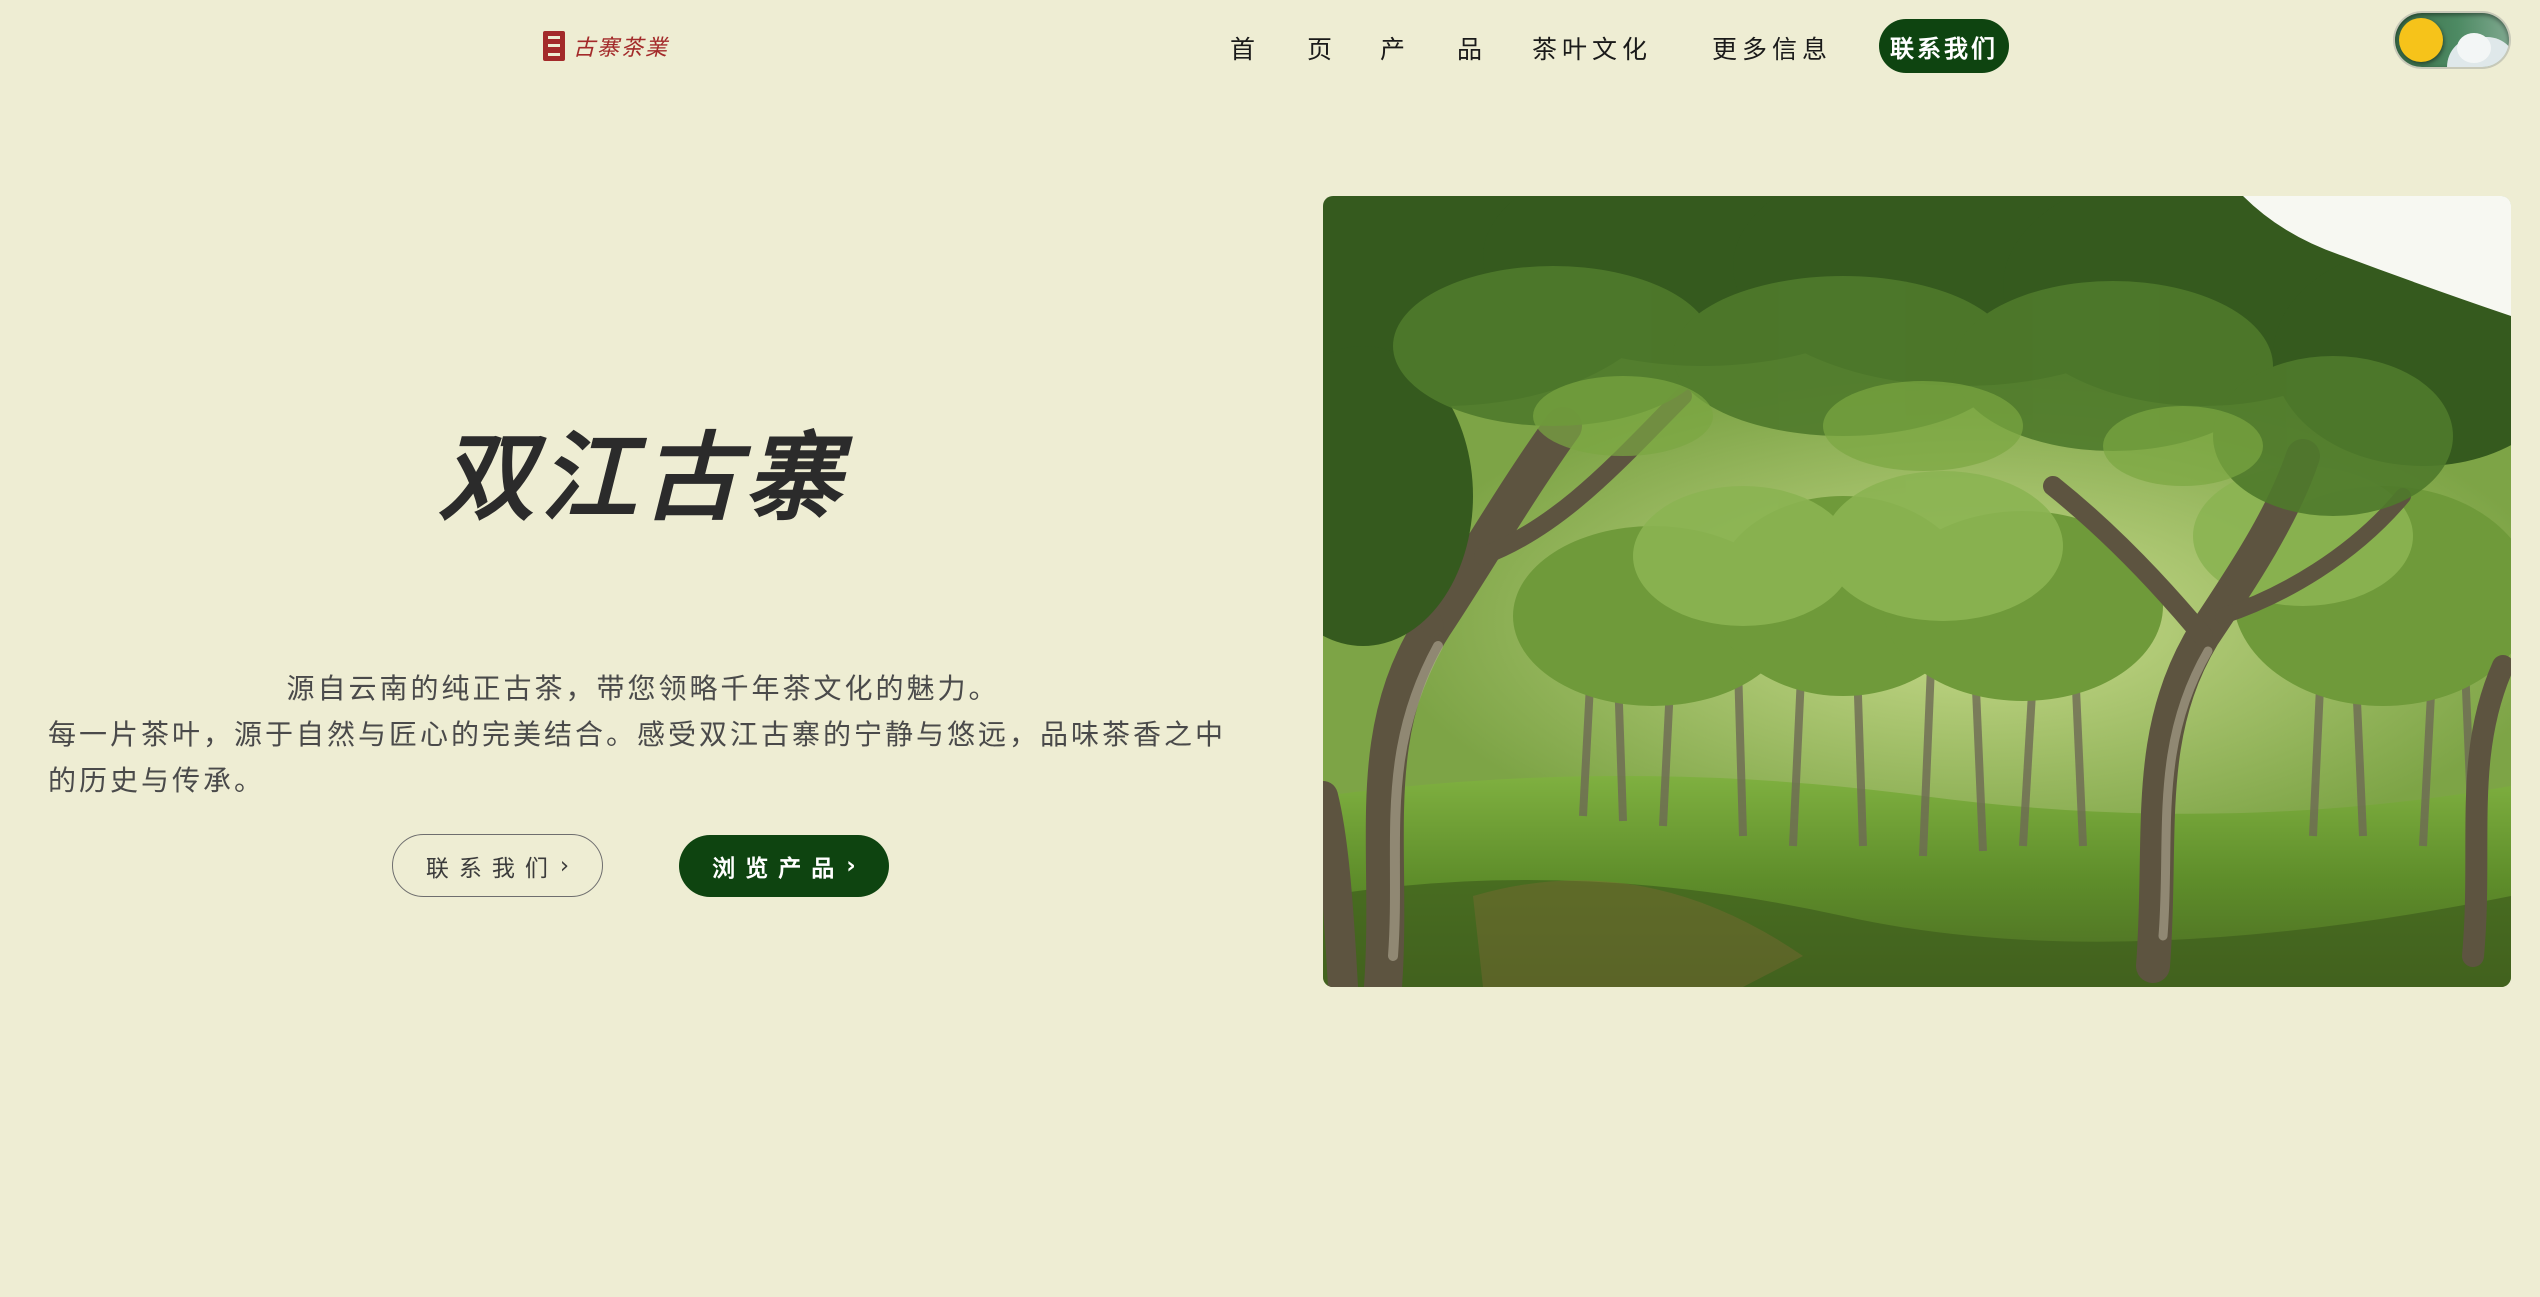 The width and height of the screenshot is (2540, 1297). I want to click on nav-contact-button: 联系我们, so click(1944, 46).